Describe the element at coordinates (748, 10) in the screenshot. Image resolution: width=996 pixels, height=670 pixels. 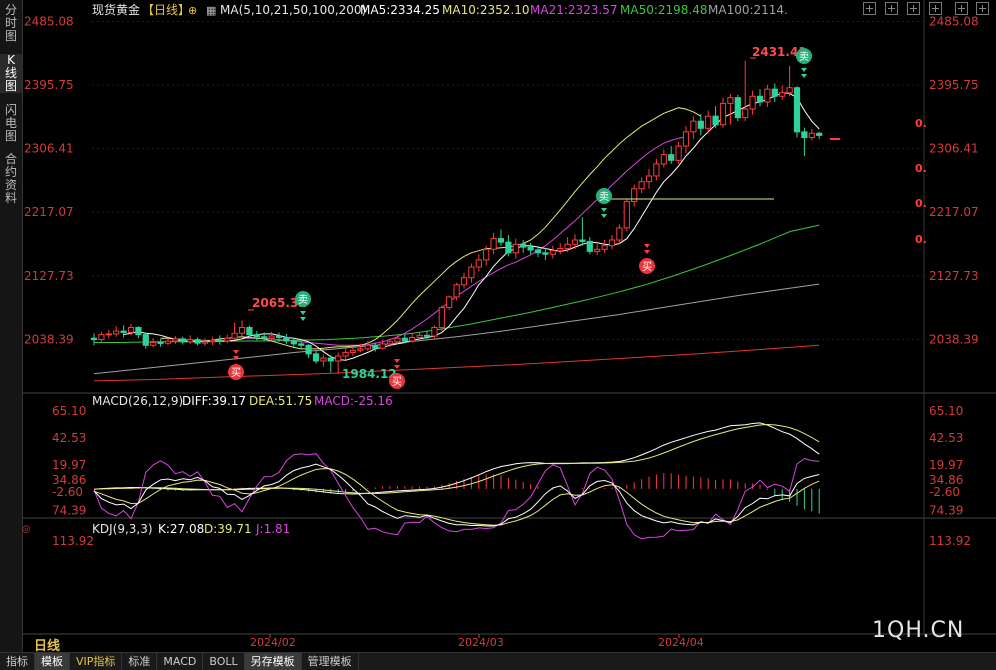
I see `ma100-value: MA100:2114.` at that location.